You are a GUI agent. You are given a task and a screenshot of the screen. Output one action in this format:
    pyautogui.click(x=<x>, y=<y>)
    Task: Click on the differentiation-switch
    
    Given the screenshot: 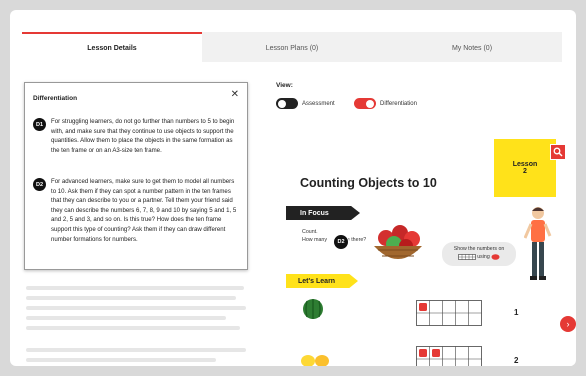 What is the action you would take?
    pyautogui.click(x=365, y=103)
    